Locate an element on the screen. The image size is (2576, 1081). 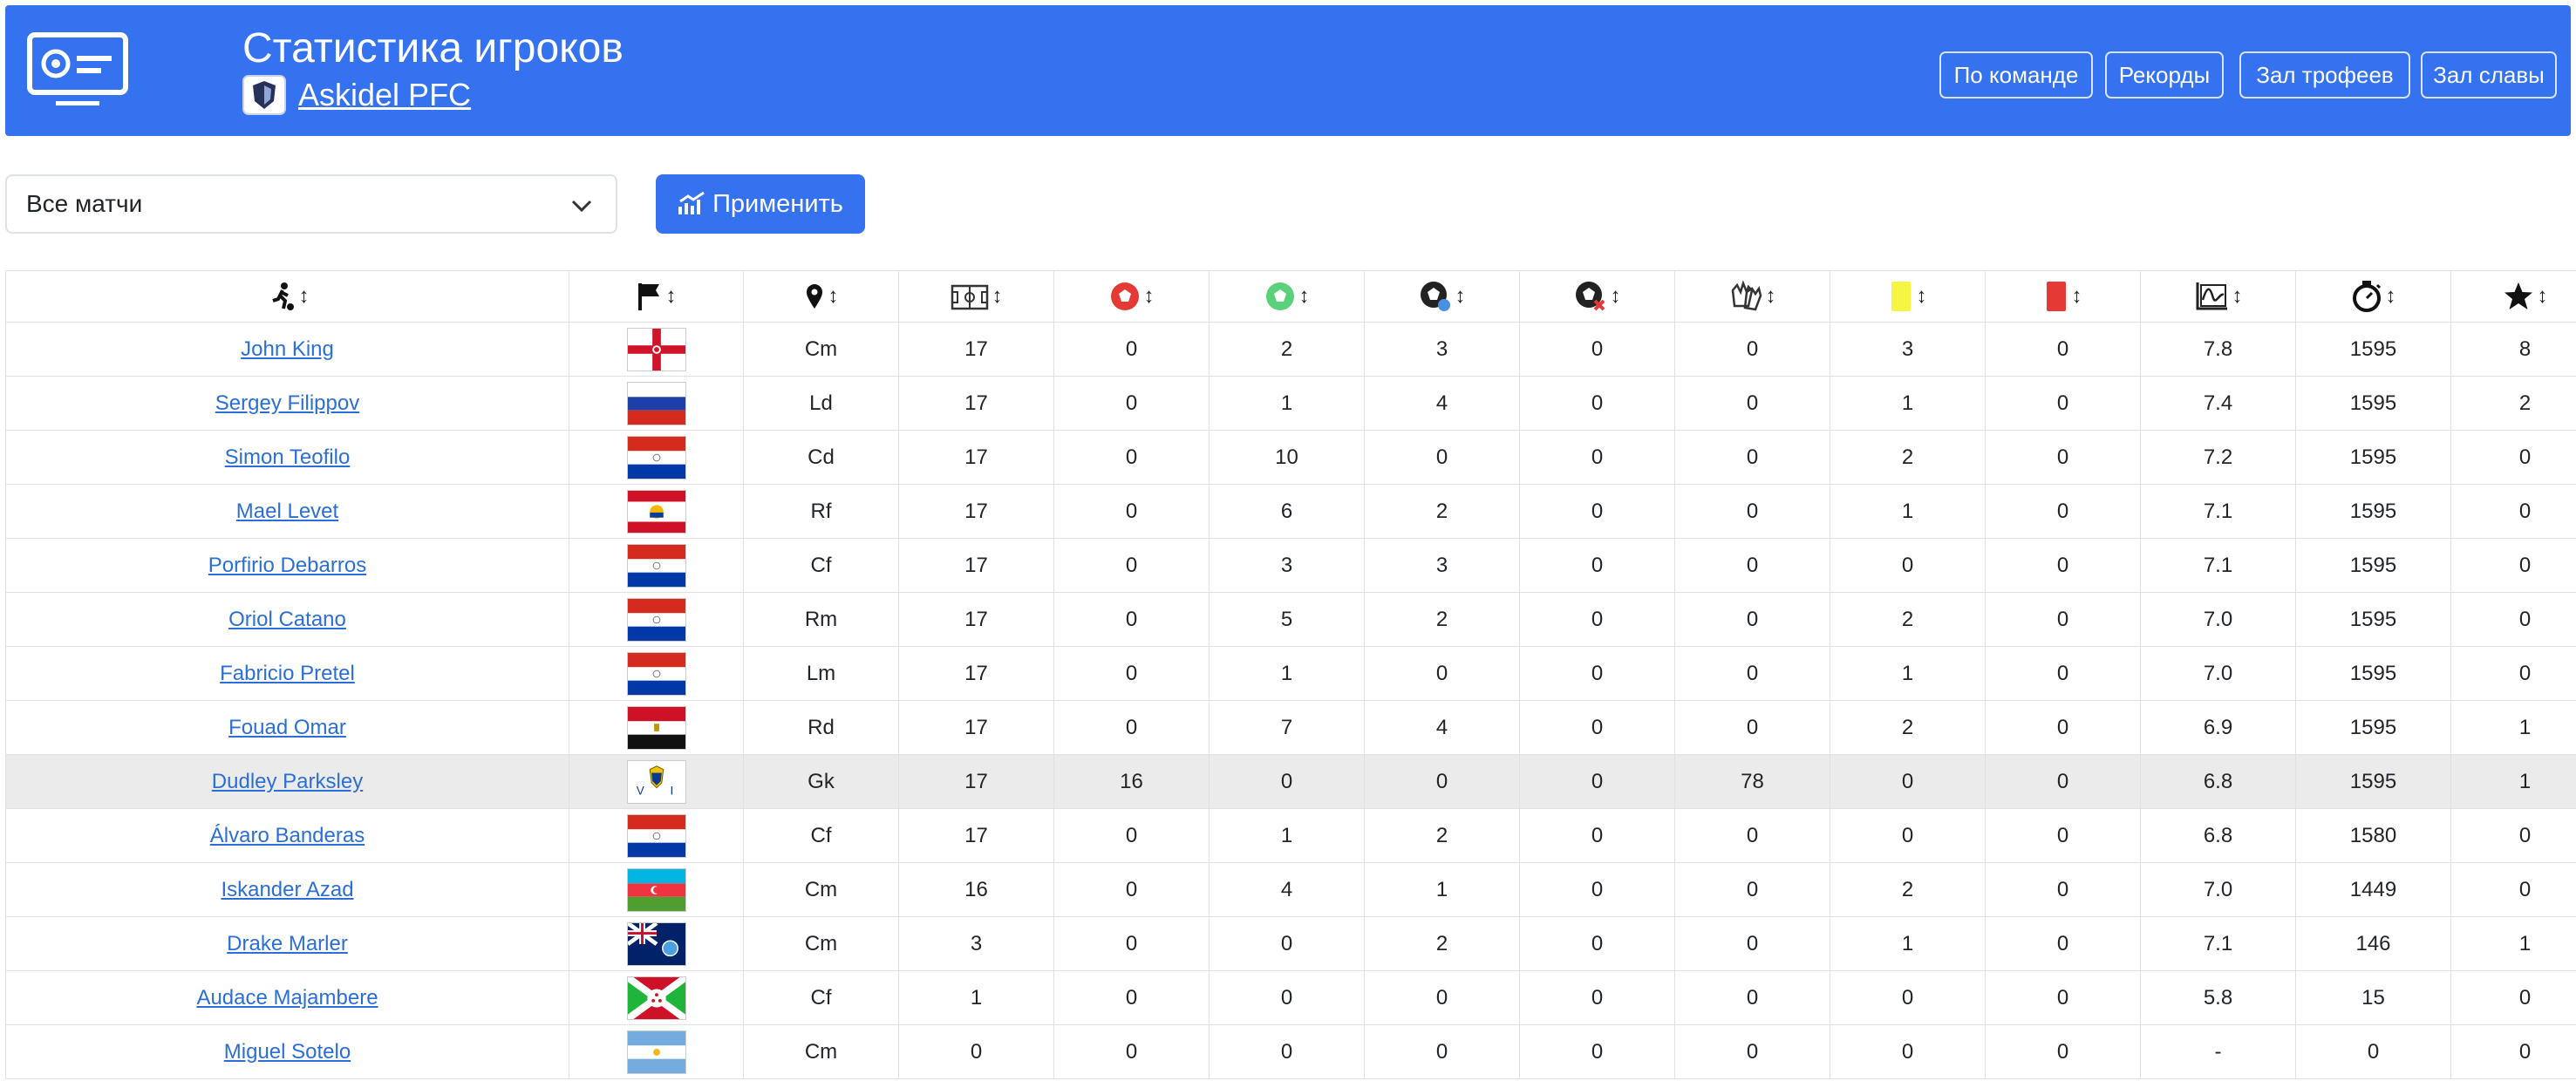
player-link: Miguel Sotelo is located at coordinates (287, 1052).